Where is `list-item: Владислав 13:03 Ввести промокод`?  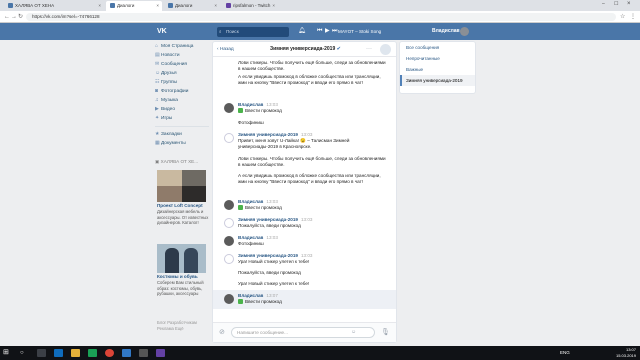
list-item: Владислав 13:03 Ввести промокод is located at coordinates (304, 109).